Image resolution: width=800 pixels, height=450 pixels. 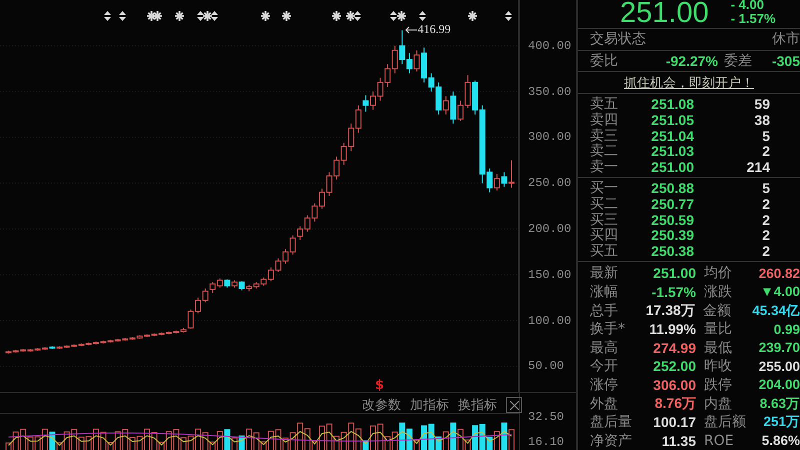 I want to click on dividend-mark: $, so click(x=379, y=385).